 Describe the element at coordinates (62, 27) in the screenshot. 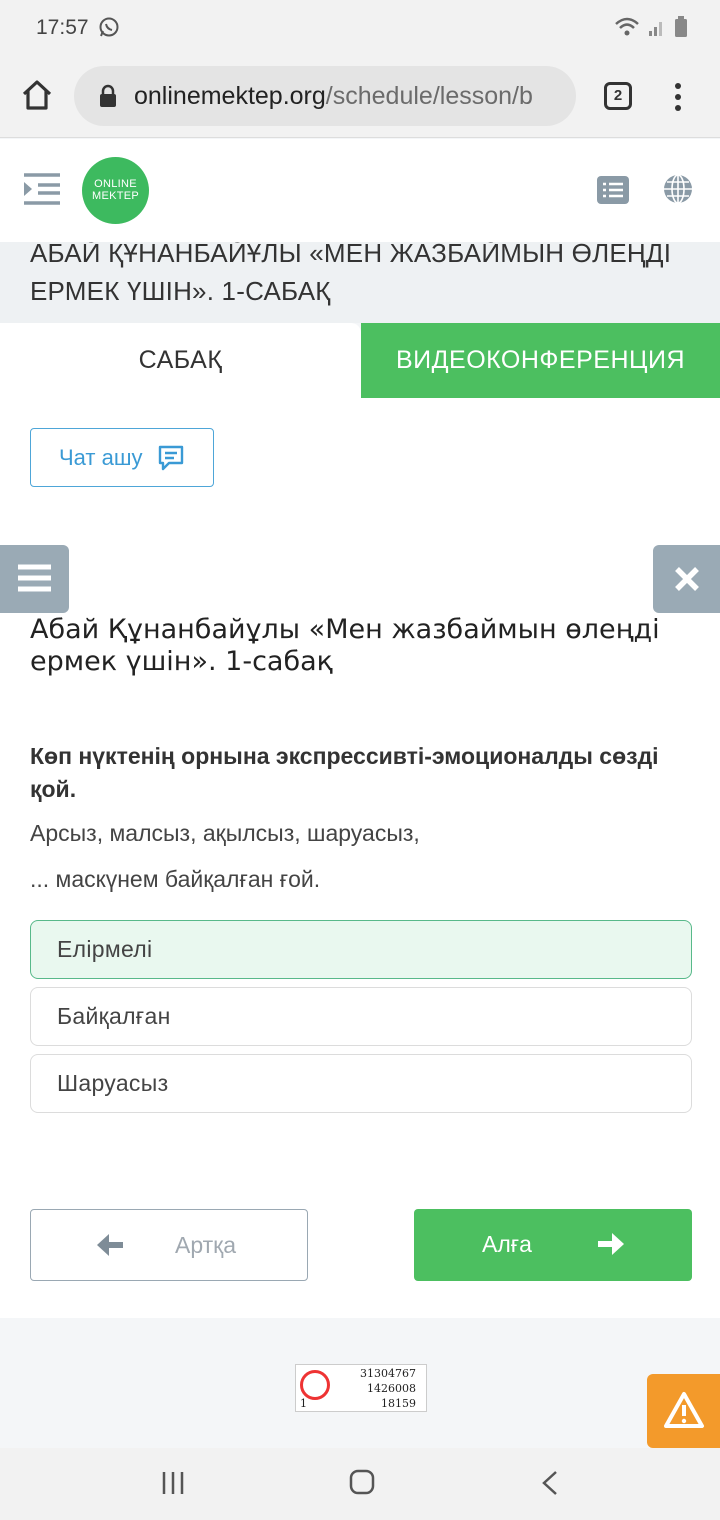

I see `status-time: 17:57` at that location.